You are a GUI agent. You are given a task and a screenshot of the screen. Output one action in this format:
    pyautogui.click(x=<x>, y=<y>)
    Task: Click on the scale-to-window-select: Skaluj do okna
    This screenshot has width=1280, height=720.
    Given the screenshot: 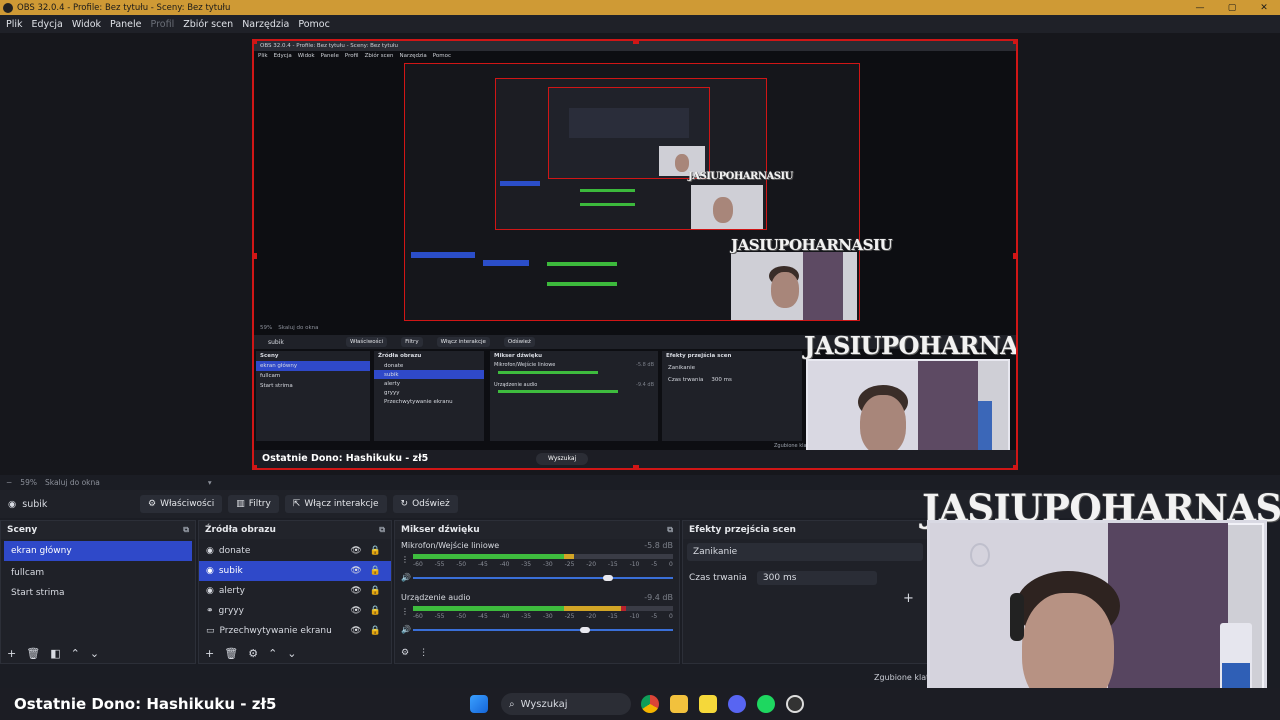 What is the action you would take?
    pyautogui.click(x=72, y=482)
    